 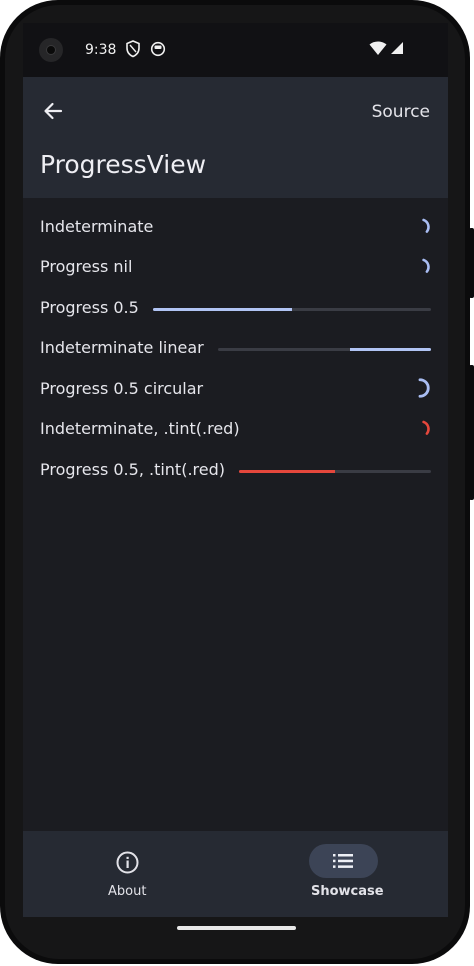 I want to click on progress-row: Indeterminate linear, so click(x=235, y=348).